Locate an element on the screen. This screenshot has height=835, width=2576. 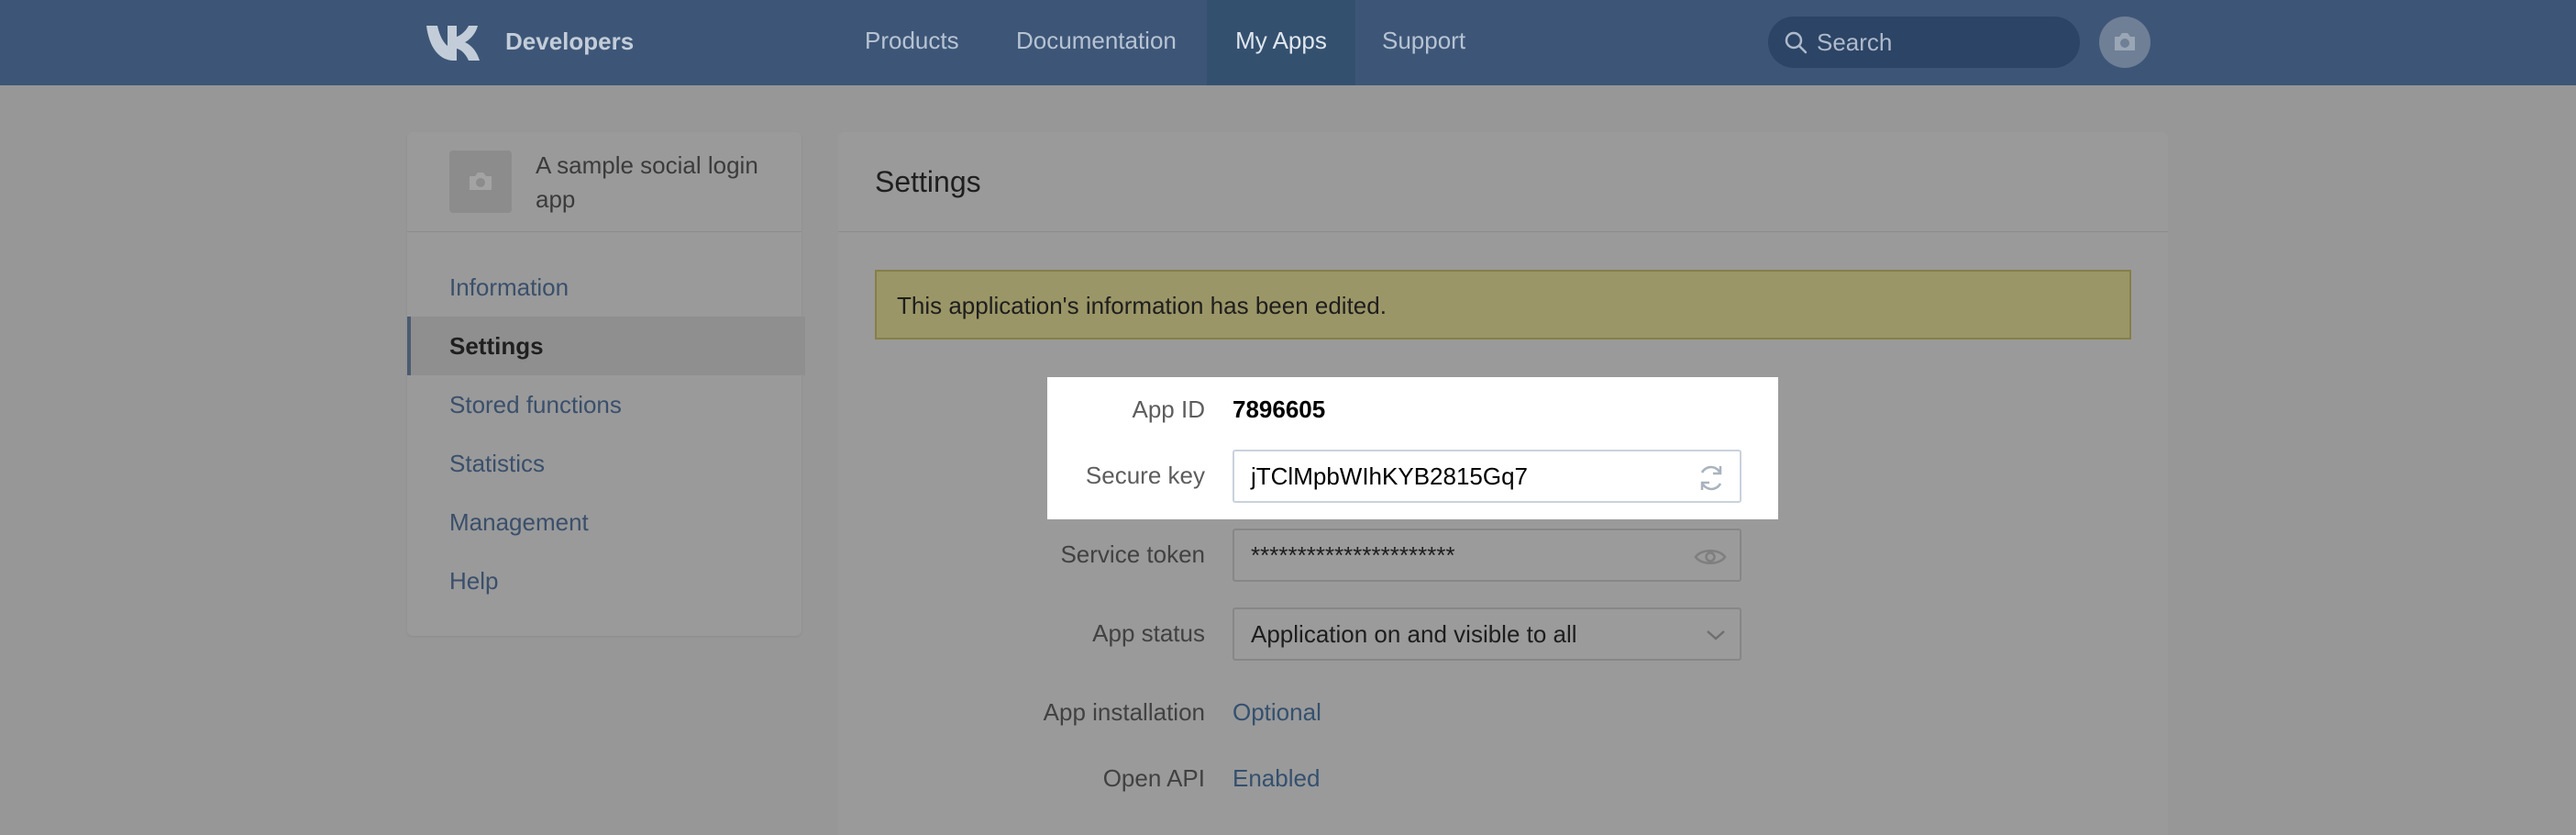
eye-icon is located at coordinates (1710, 557).